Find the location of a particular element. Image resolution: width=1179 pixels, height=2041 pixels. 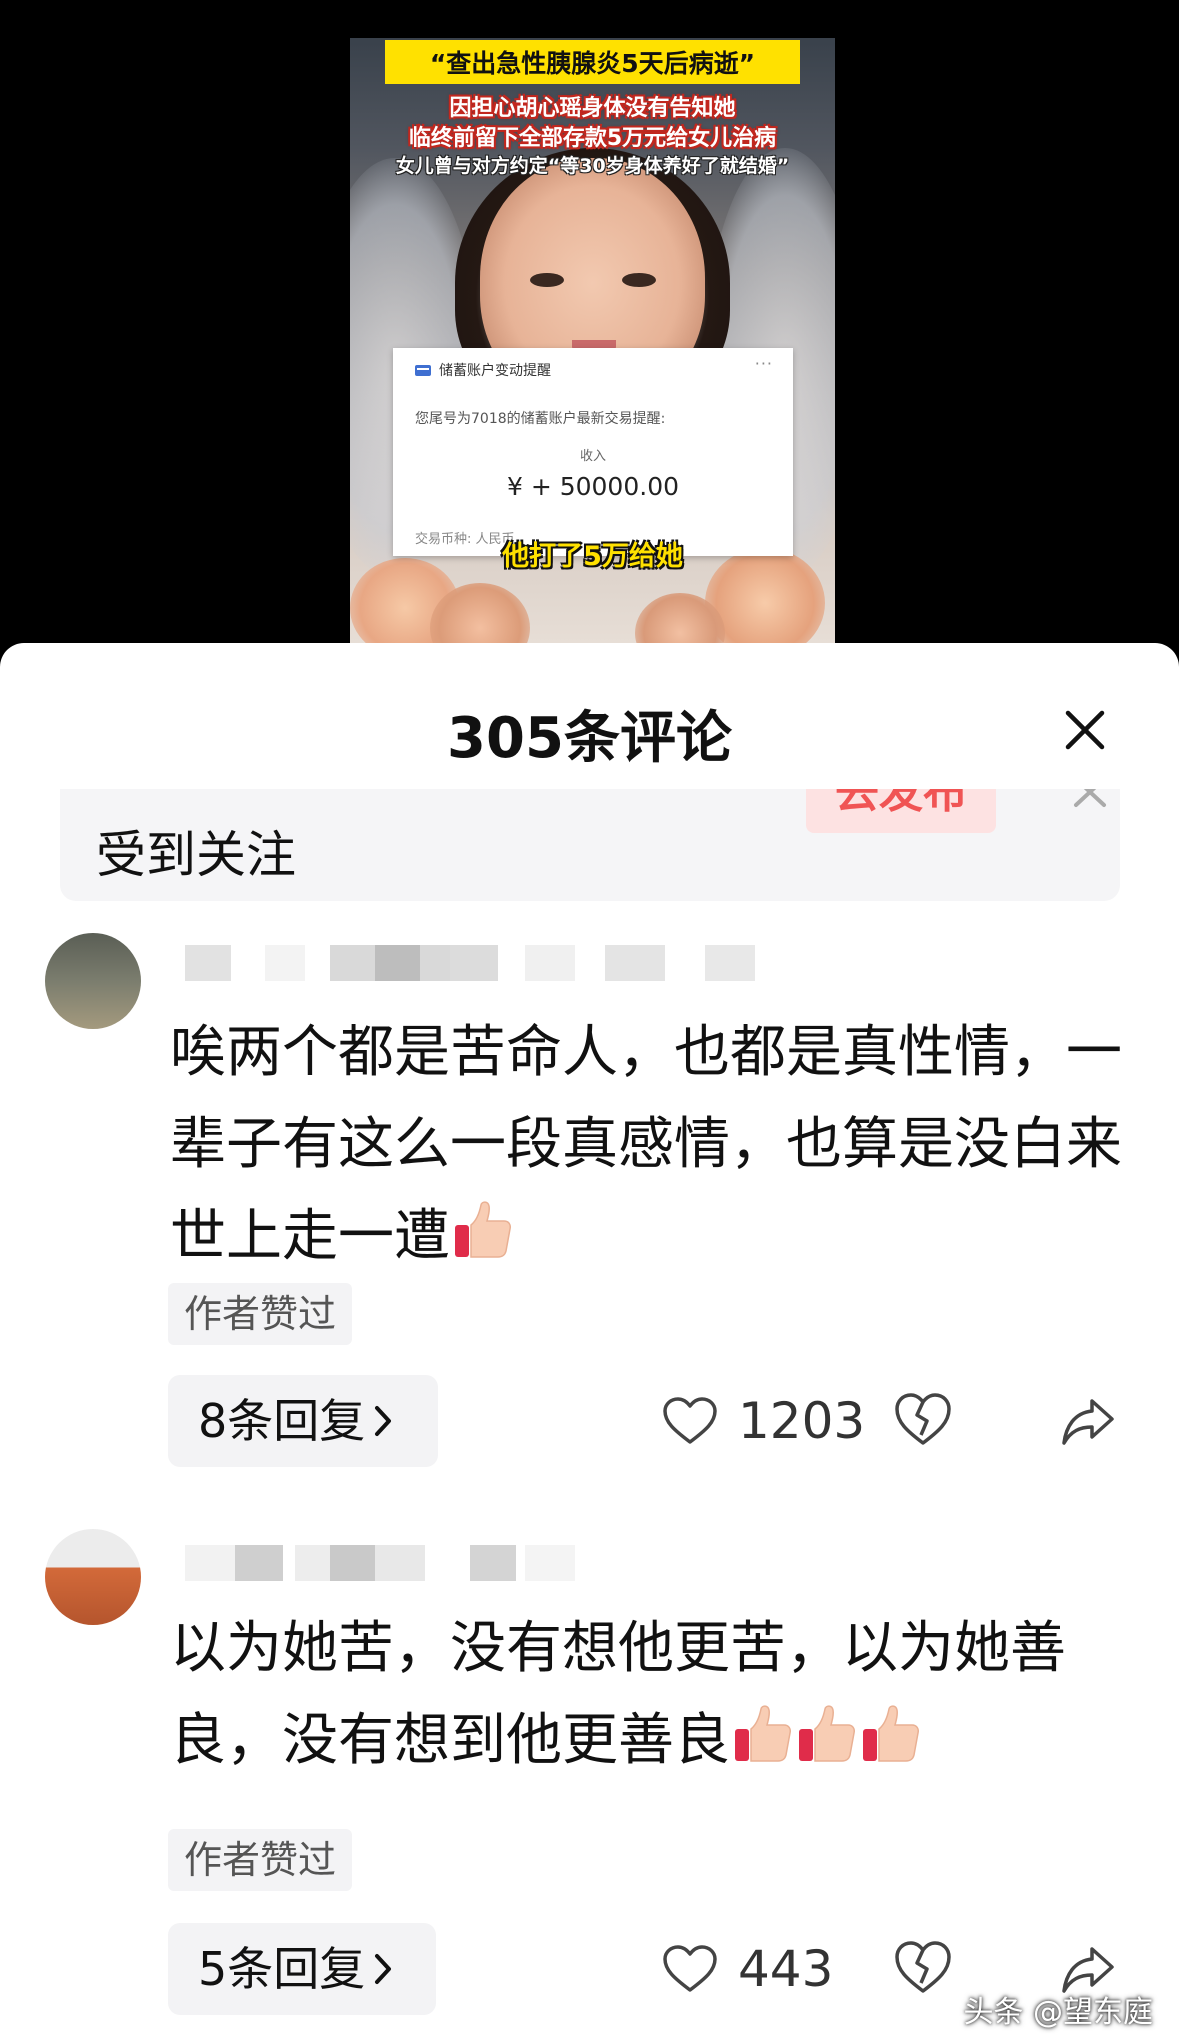

like-count: 1203 is located at coordinates (802, 1421).